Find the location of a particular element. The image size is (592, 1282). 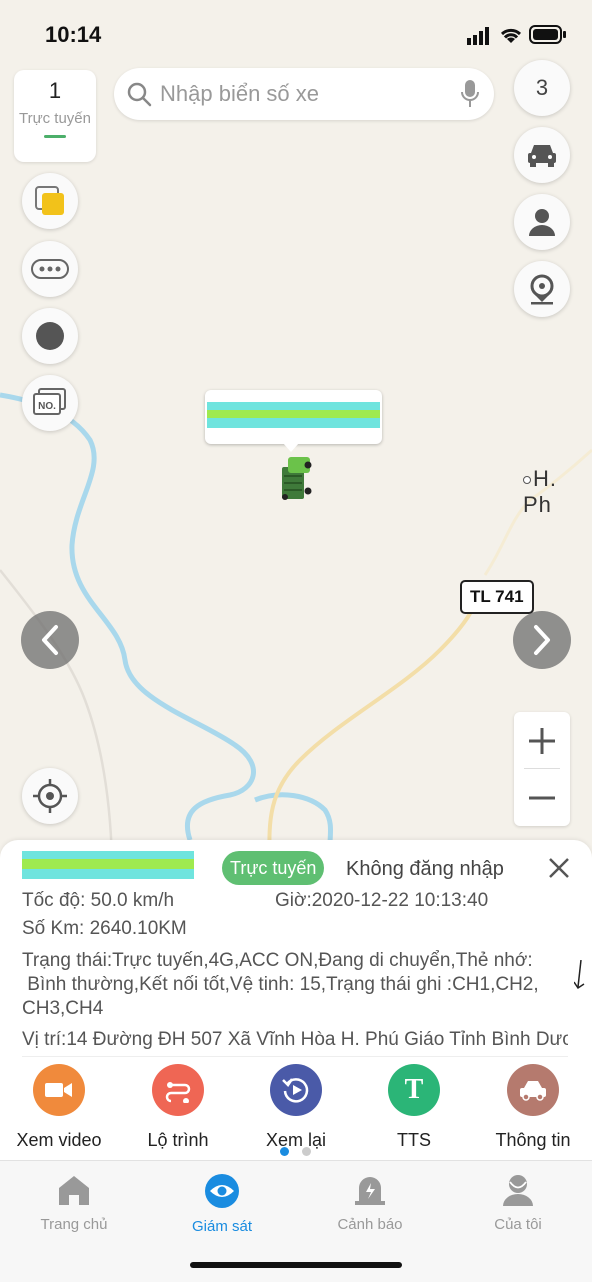

route-icon is located at coordinates (178, 1090).